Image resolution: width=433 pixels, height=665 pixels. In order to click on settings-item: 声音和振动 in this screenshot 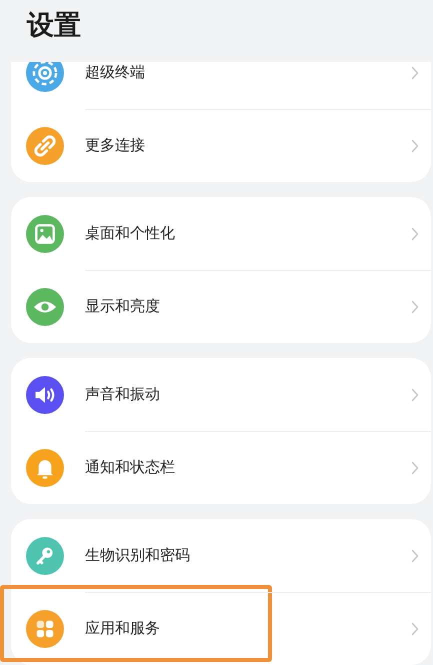, I will do `click(221, 394)`.